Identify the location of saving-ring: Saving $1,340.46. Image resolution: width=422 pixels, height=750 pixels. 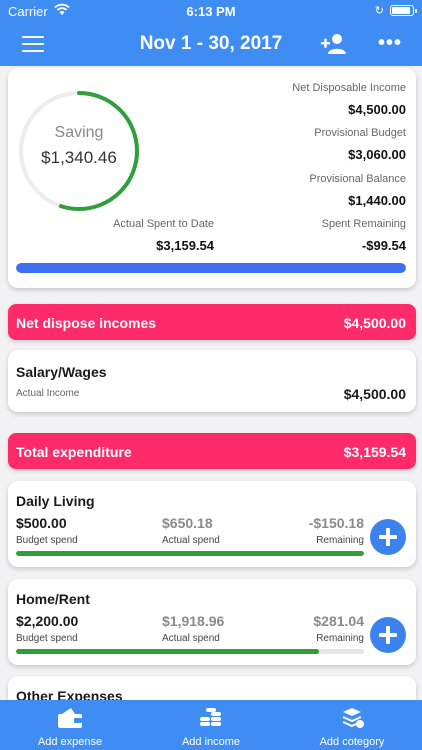
(79, 151).